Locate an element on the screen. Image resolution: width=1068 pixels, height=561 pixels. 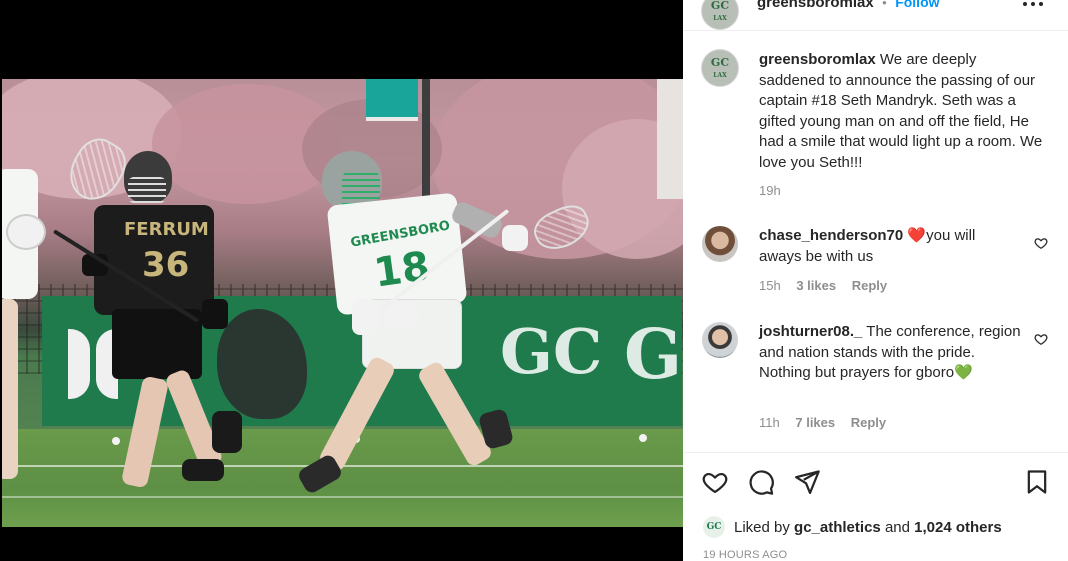
banner-text-g: G is located at coordinates (653, 355).